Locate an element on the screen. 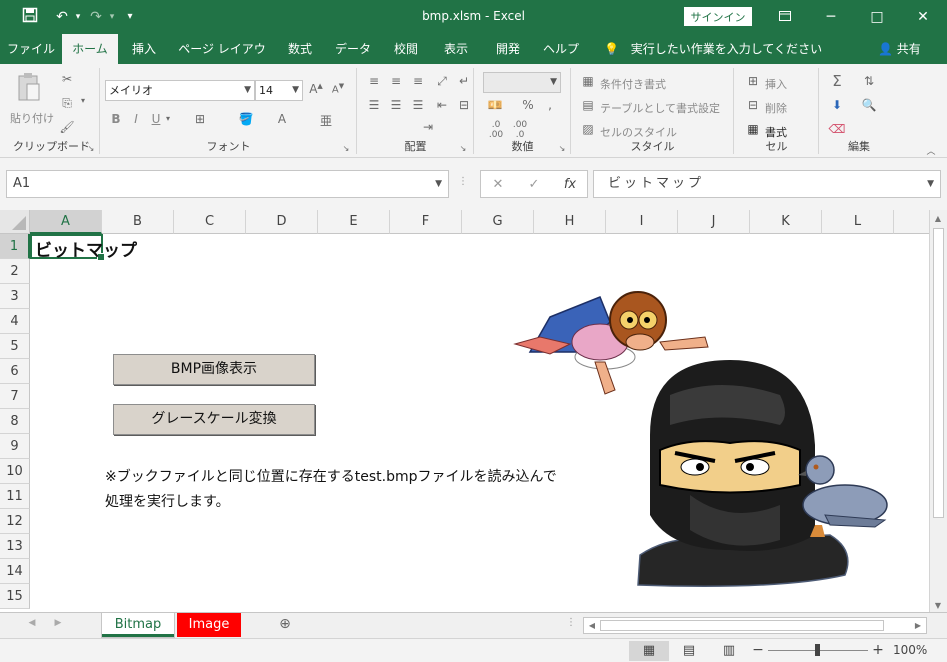 The image size is (947, 662). grayscale-button: グレースケール変換 is located at coordinates (214, 419).